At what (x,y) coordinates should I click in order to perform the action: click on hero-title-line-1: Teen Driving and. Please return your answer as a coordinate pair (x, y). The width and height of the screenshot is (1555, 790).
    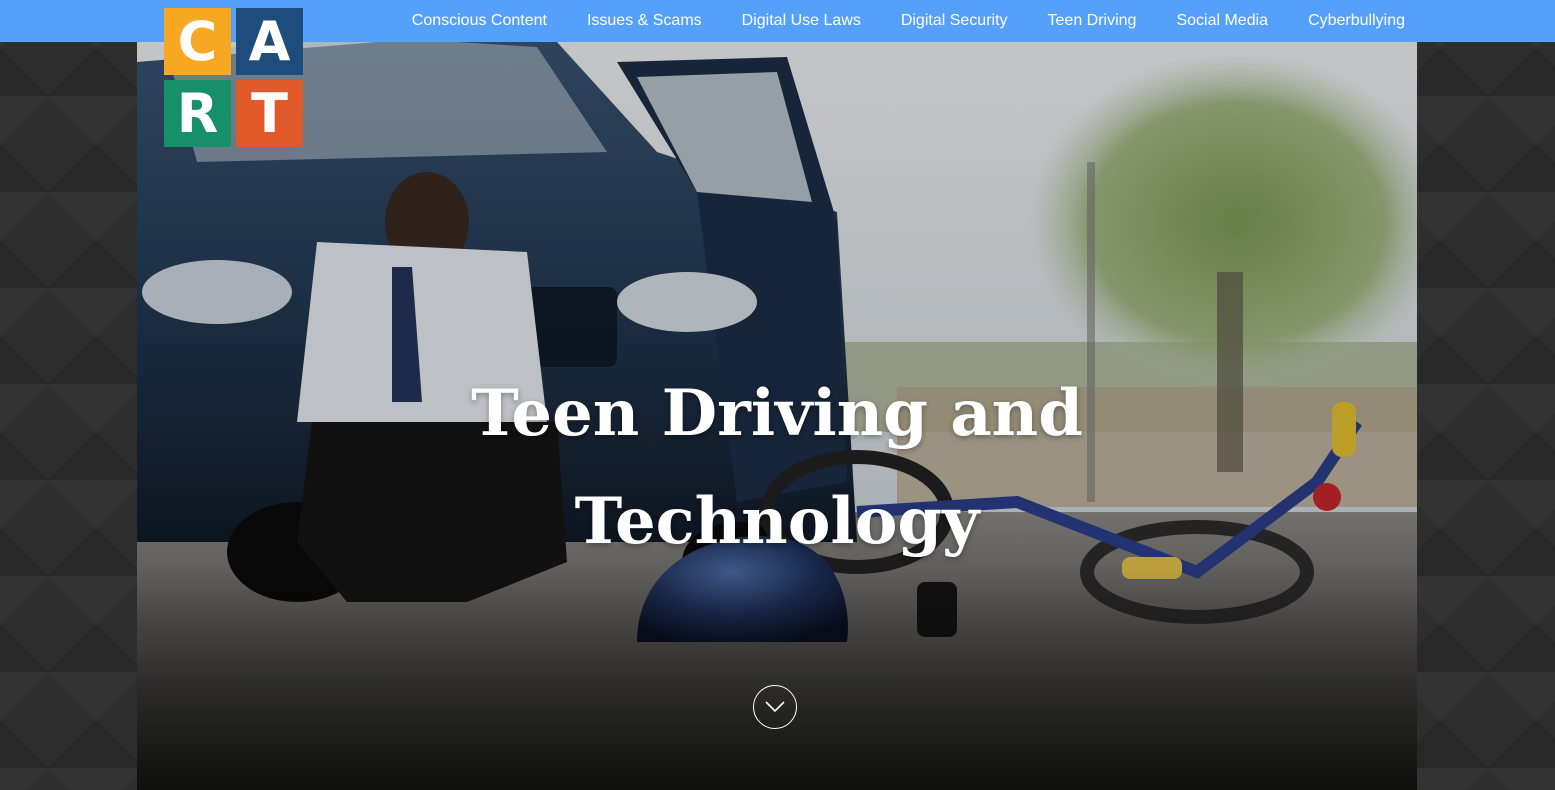
    Looking at the image, I should click on (777, 413).